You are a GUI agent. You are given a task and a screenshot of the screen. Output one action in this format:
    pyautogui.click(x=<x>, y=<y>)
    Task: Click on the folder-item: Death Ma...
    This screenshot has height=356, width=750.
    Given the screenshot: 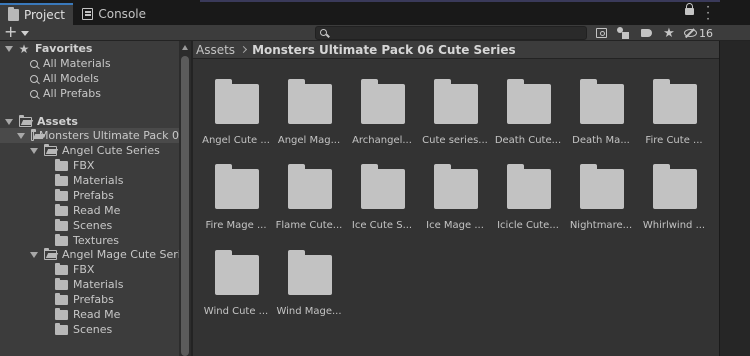 What is the action you would take?
    pyautogui.click(x=601, y=117)
    